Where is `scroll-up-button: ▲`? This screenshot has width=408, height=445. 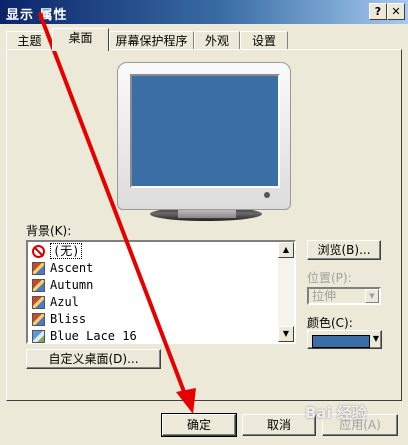 scroll-up-button: ▲ is located at coordinates (286, 250).